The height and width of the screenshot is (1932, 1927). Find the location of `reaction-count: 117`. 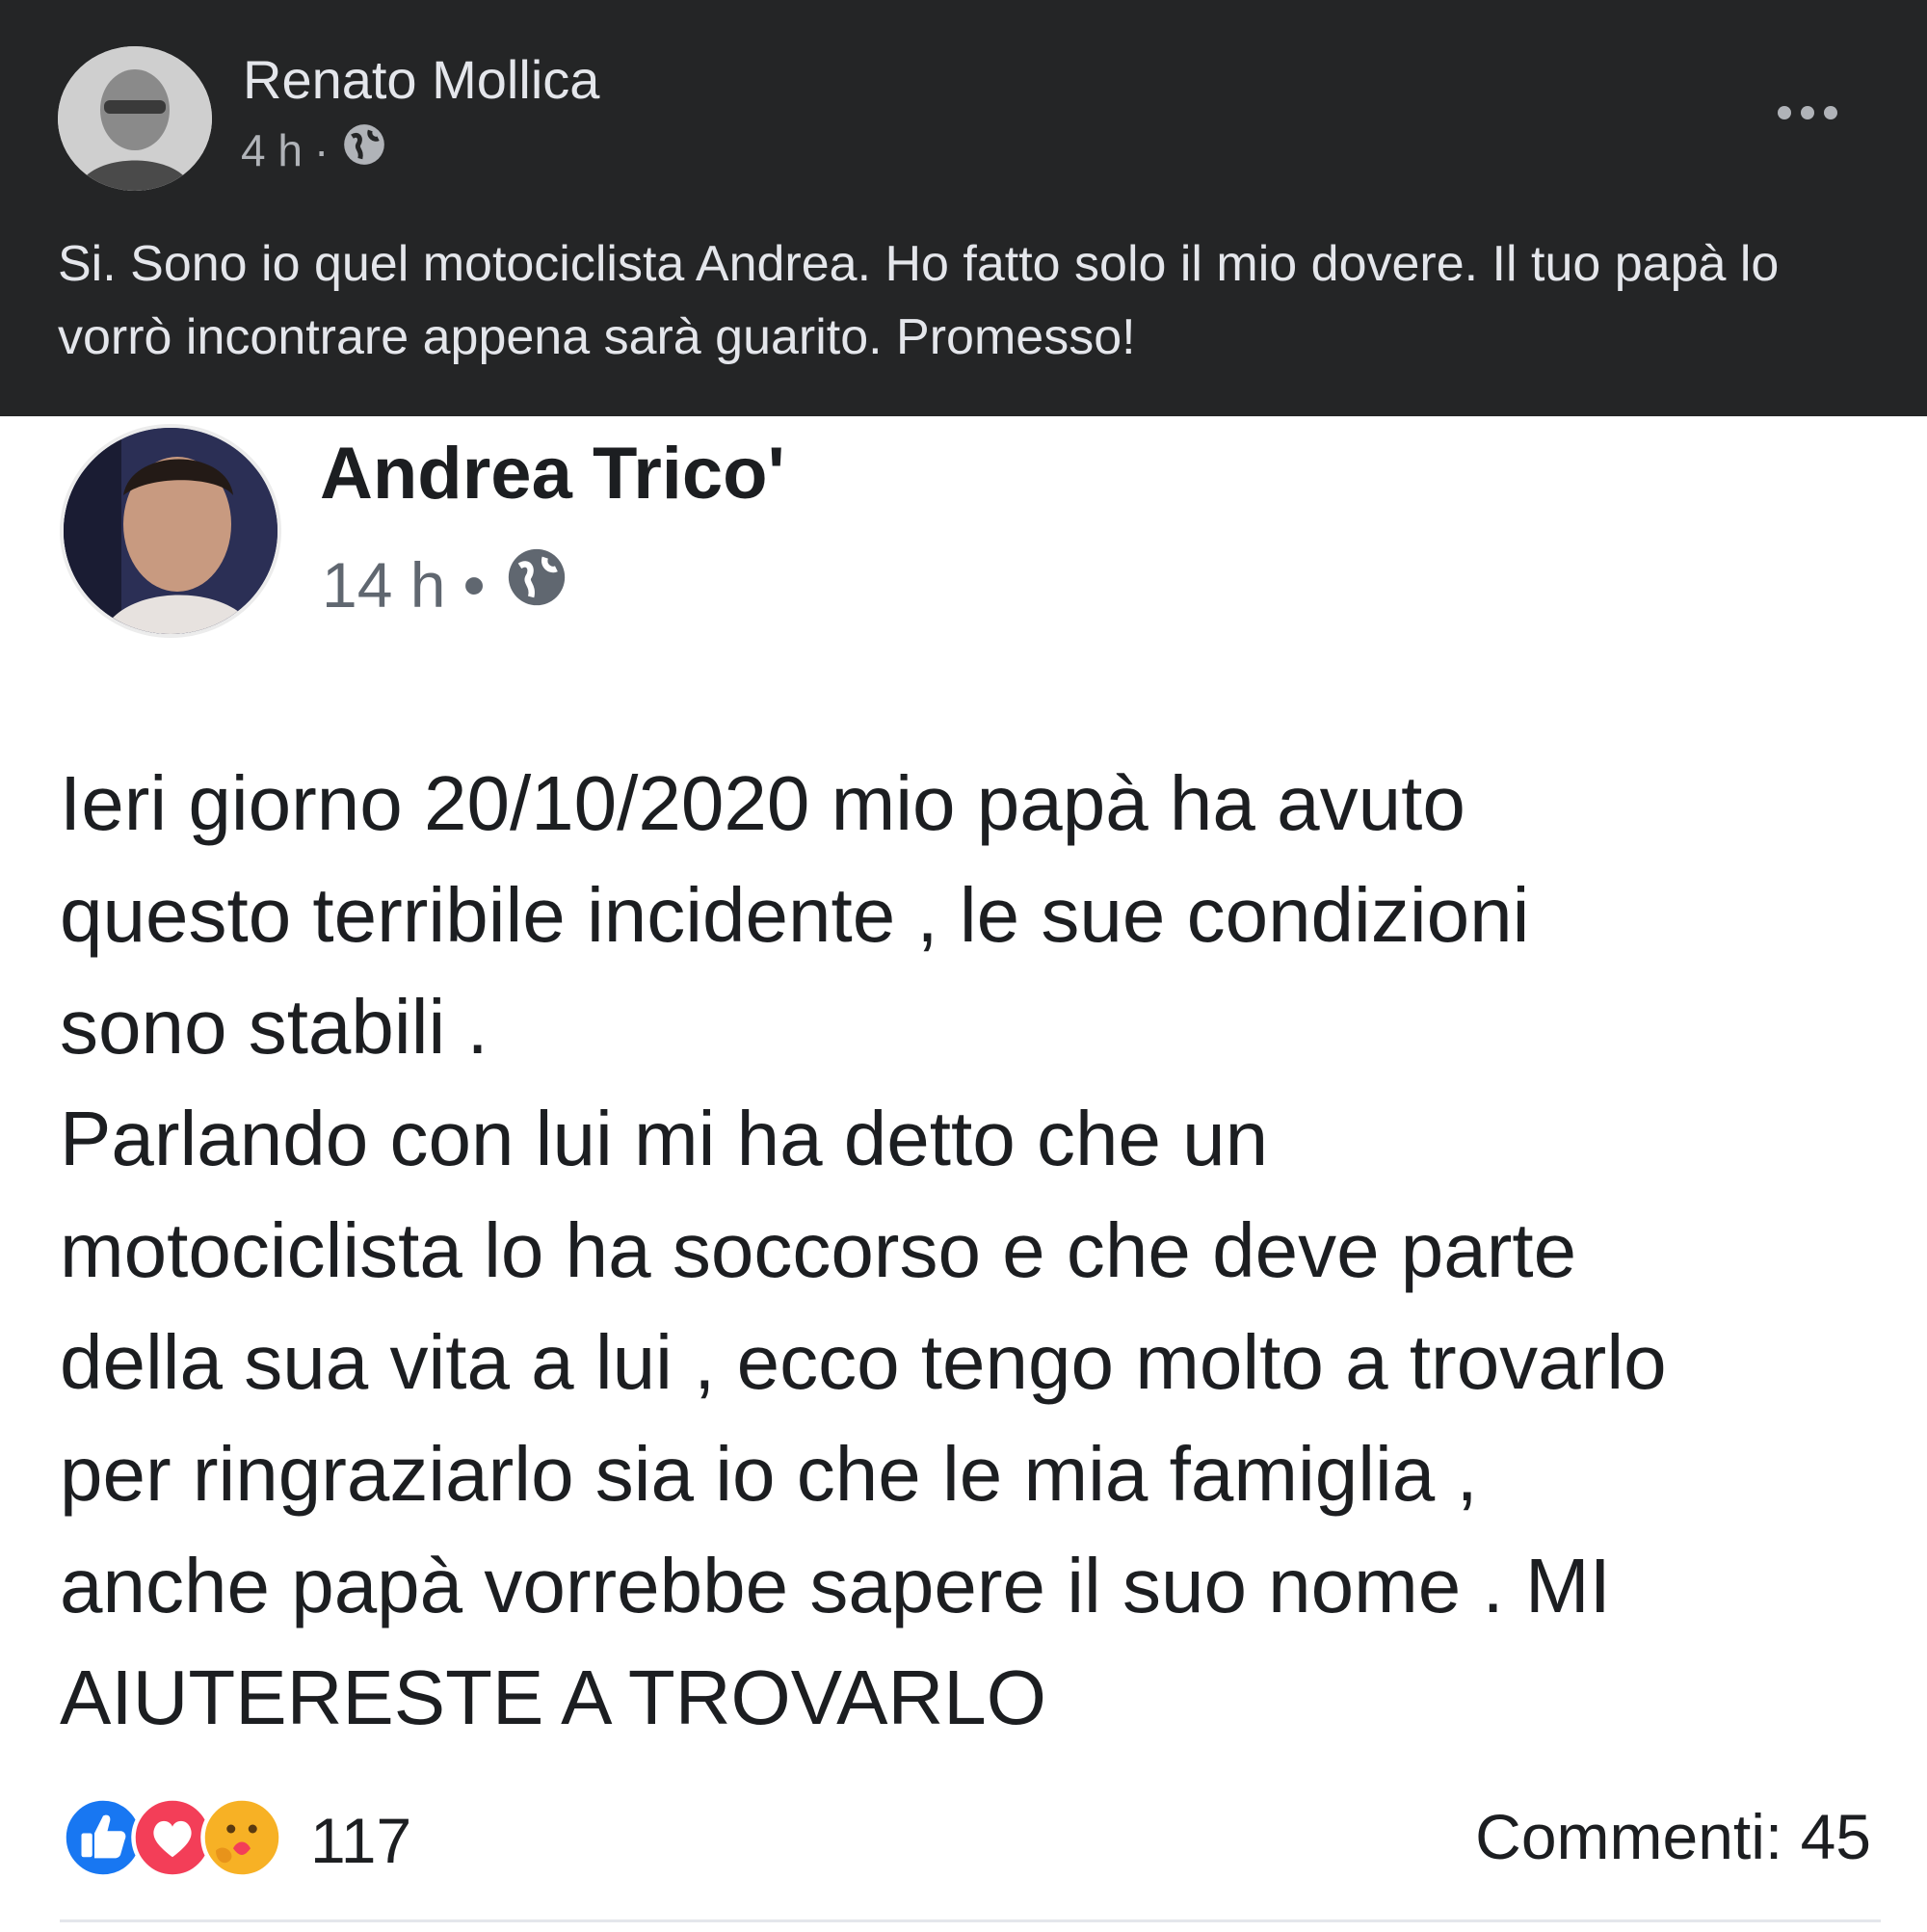

reaction-count: 117 is located at coordinates (361, 1840).